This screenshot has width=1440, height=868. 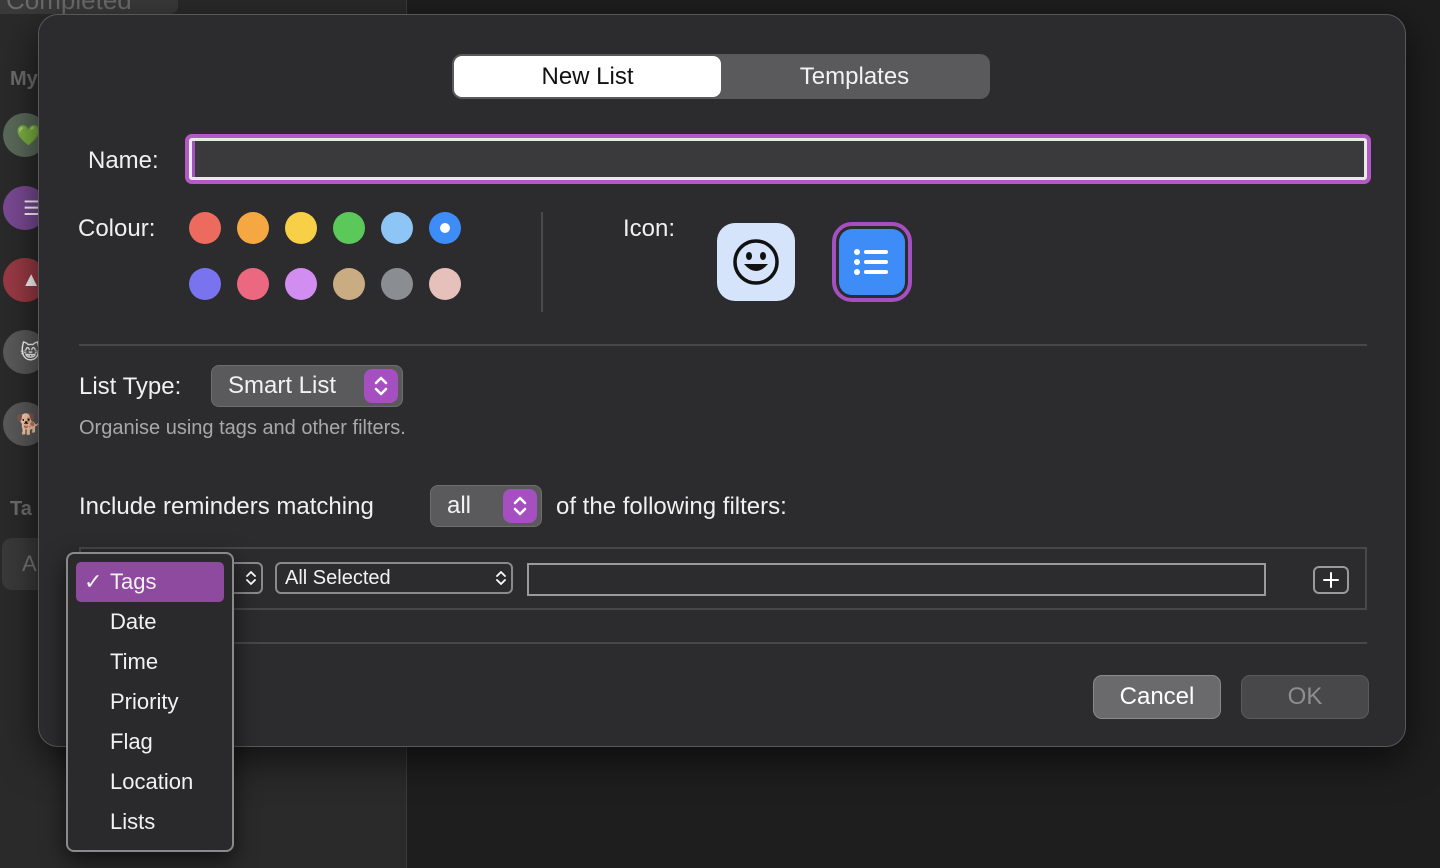 What do you see at coordinates (397, 284) in the screenshot?
I see `colour-swatch-grey` at bounding box center [397, 284].